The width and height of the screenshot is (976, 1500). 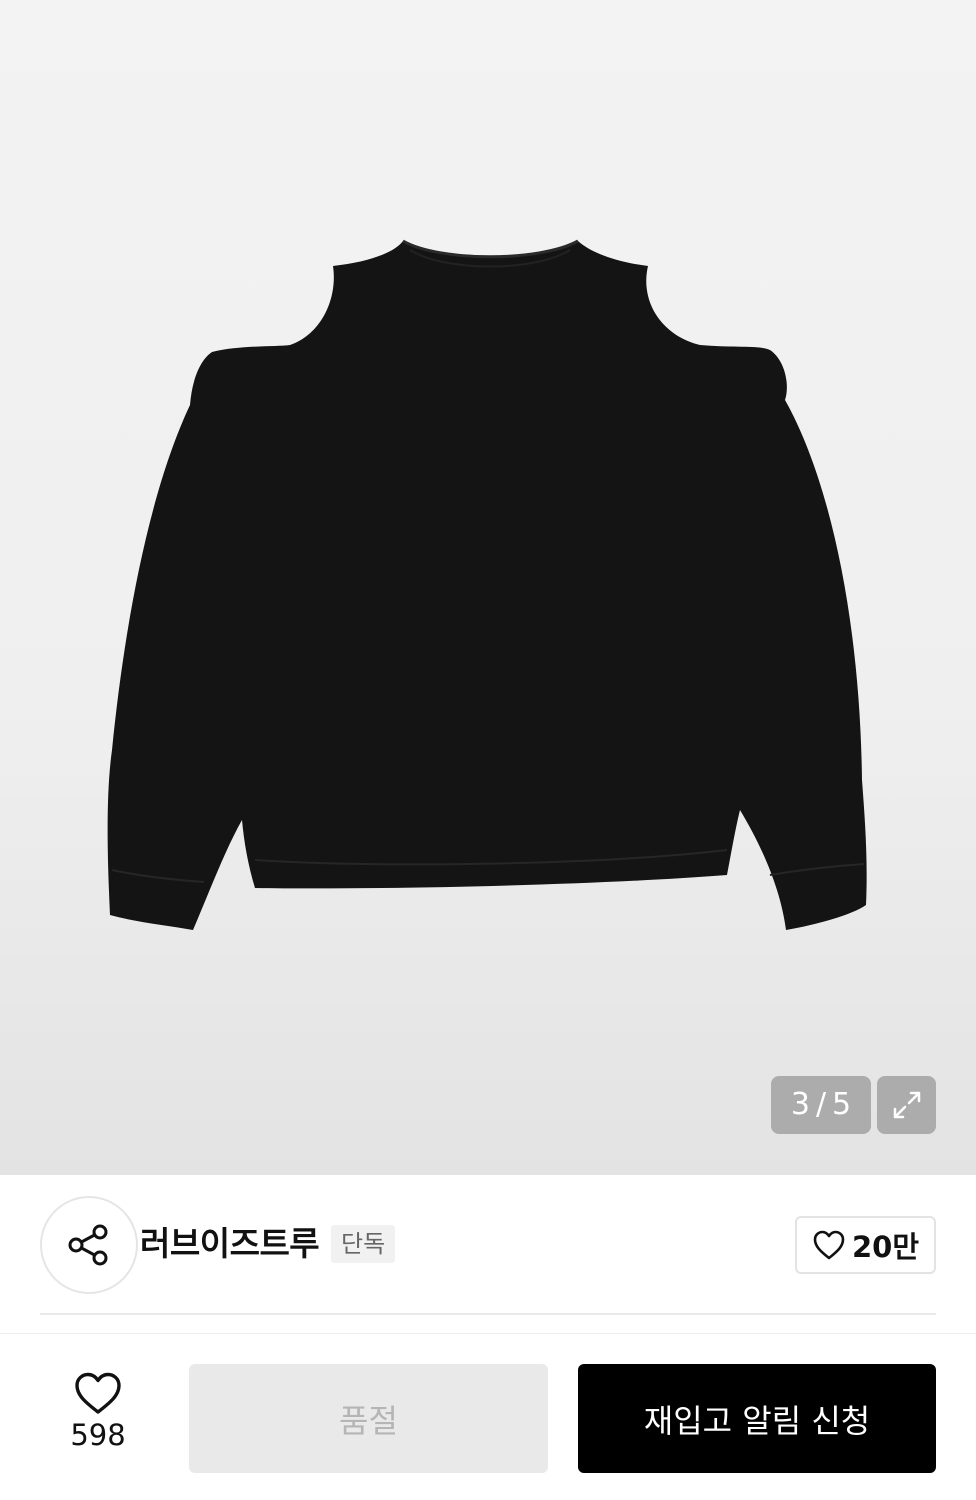 I want to click on expand-button, so click(x=906, y=1105).